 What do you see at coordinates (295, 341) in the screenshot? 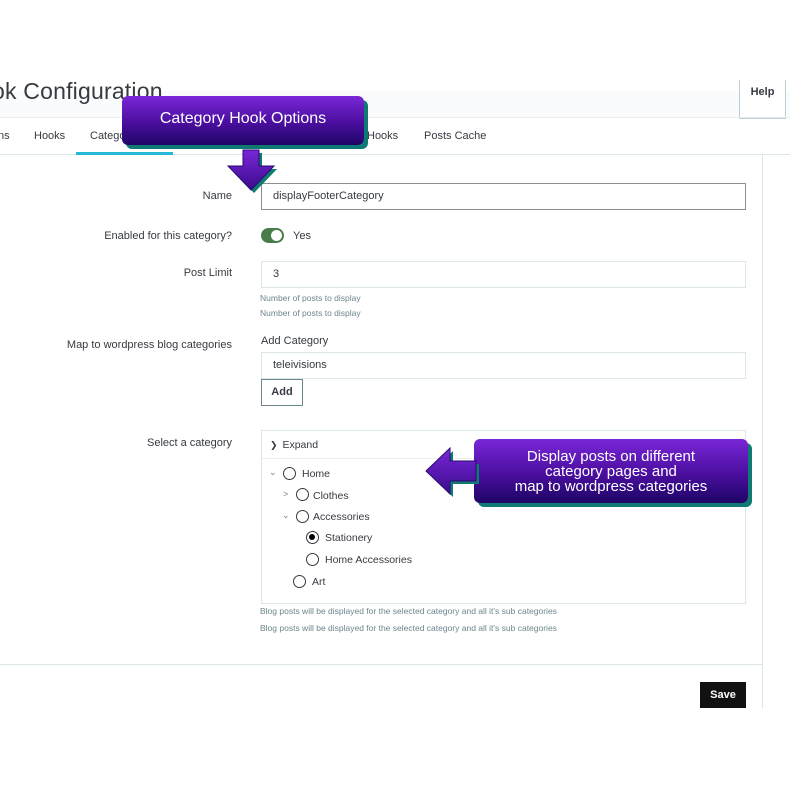
I see `add-category-label: Add Category` at bounding box center [295, 341].